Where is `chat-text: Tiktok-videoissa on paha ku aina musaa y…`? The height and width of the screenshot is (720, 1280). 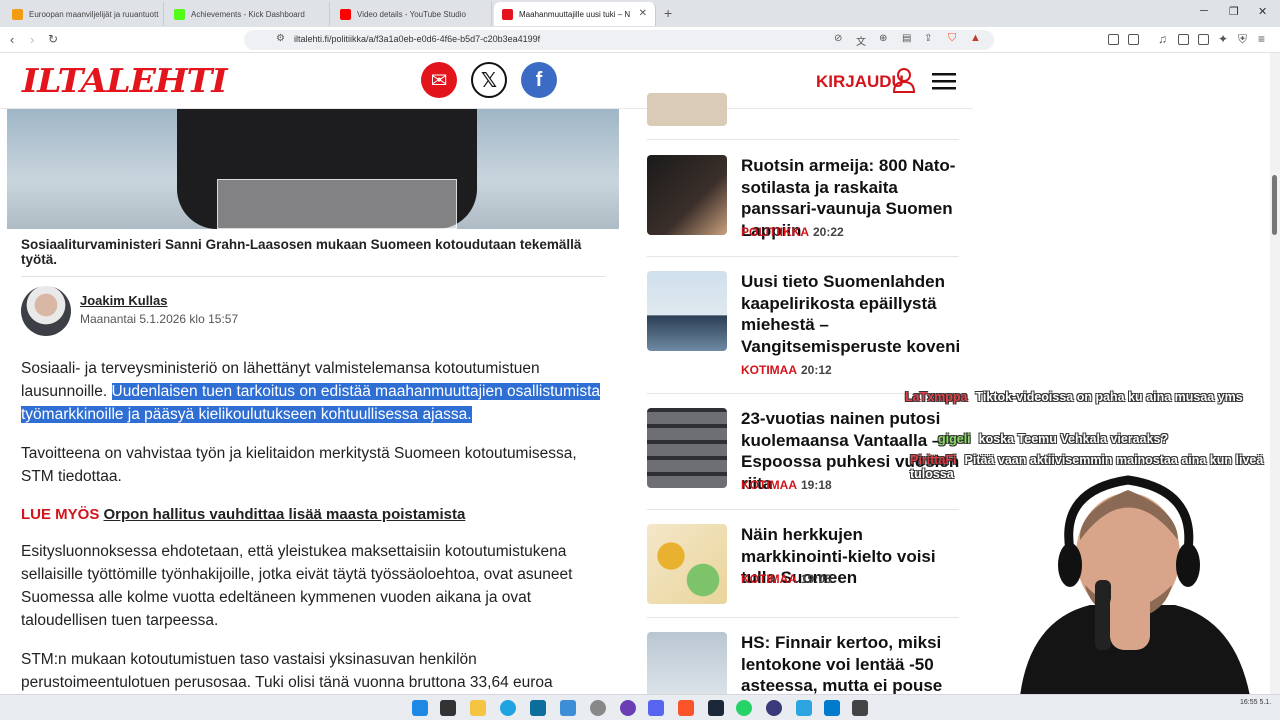 chat-text: Tiktok-videoissa on paha ku aina musaa y… is located at coordinates (1109, 397).